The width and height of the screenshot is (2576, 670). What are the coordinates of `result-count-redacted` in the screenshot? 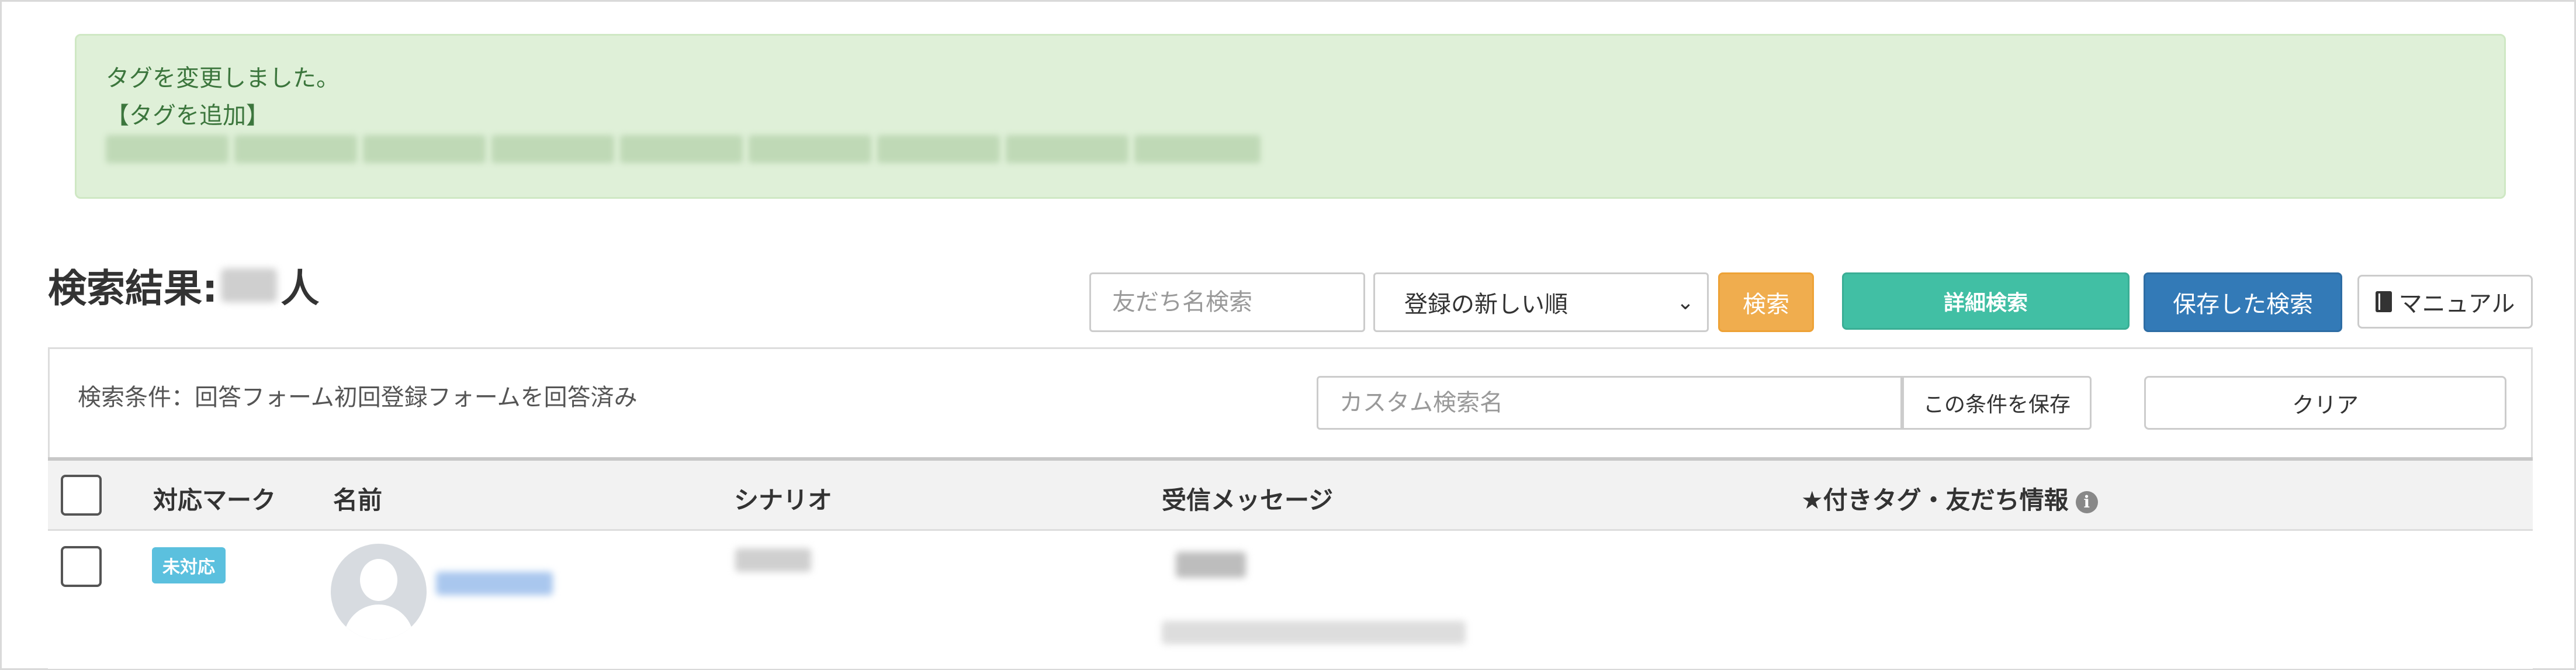 It's located at (250, 285).